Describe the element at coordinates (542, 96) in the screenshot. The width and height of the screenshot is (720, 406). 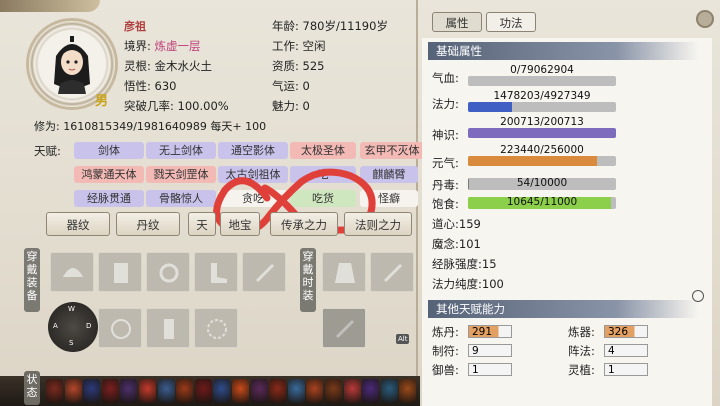
I see `mana-value: 1478203/4927349` at that location.